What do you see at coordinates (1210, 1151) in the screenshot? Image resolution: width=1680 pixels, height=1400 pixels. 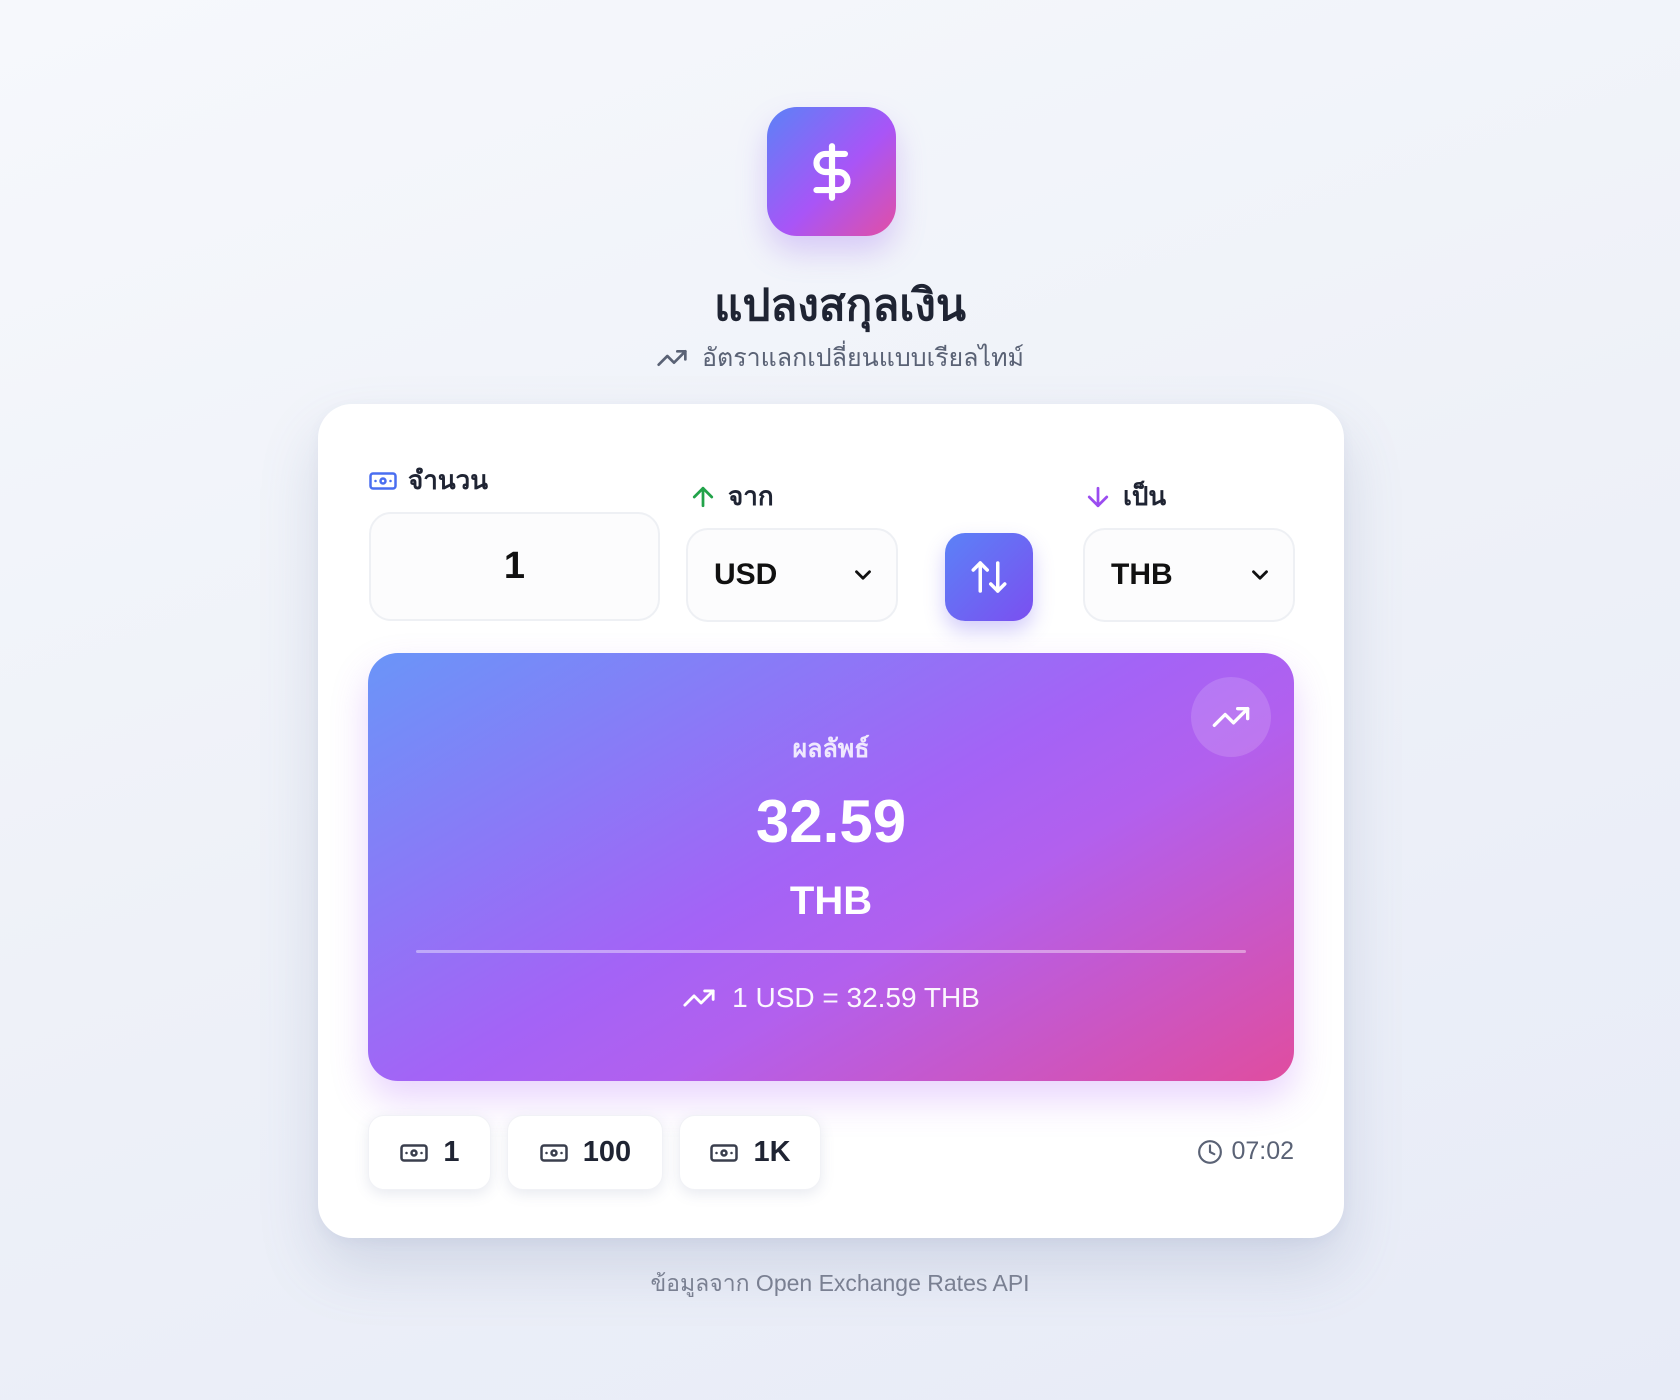 I see `clock-icon` at bounding box center [1210, 1151].